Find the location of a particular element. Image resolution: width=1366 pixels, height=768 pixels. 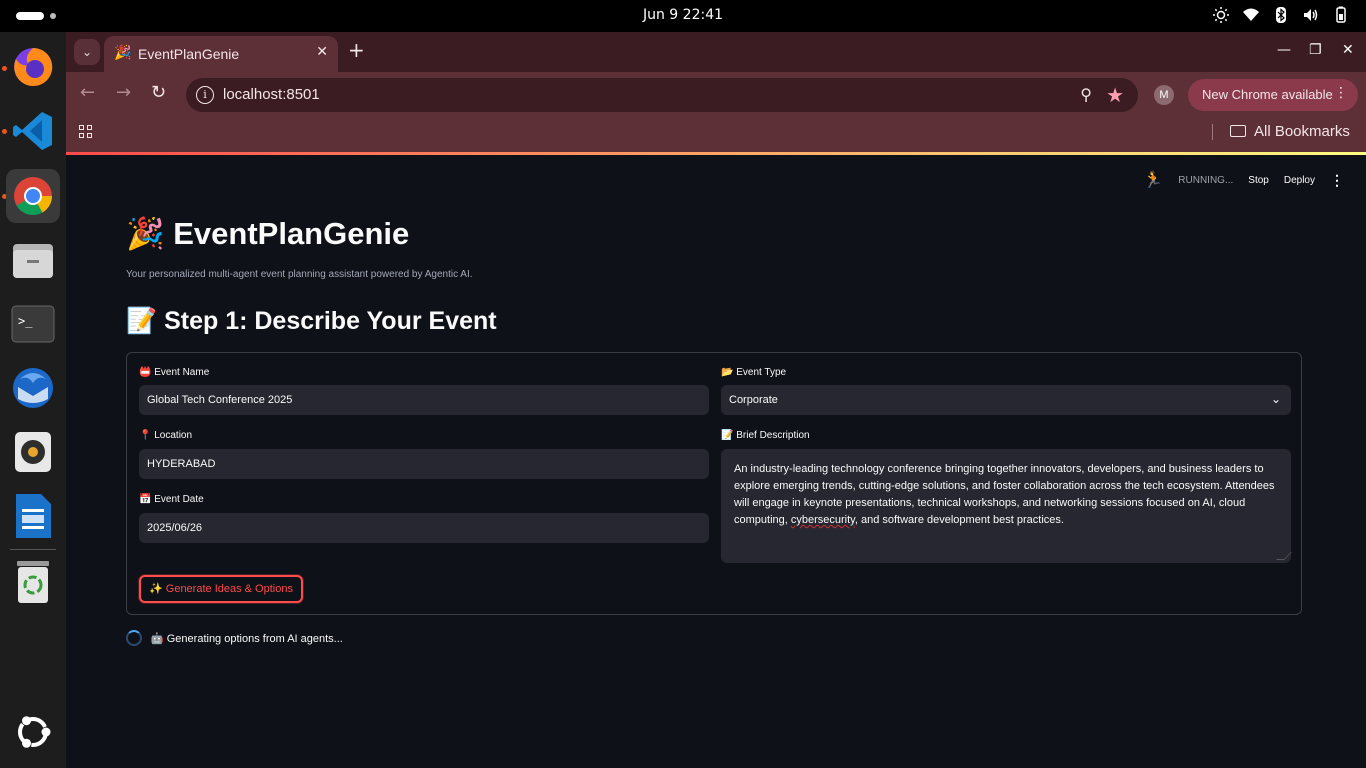

system-tray is located at coordinates (1281, 15).